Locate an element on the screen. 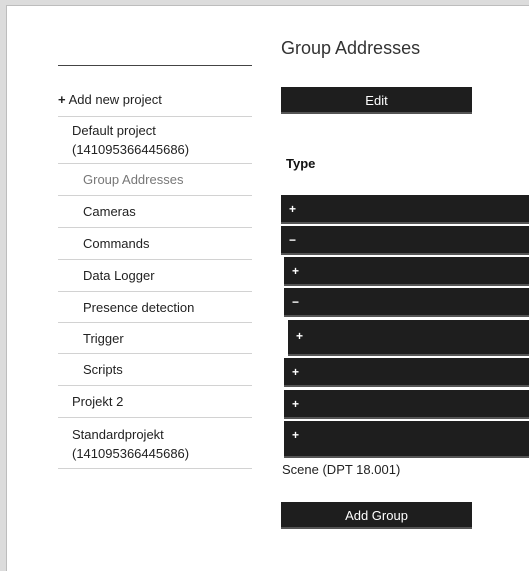 This screenshot has width=529, height=571. add-group-button: Add Group is located at coordinates (376, 515).